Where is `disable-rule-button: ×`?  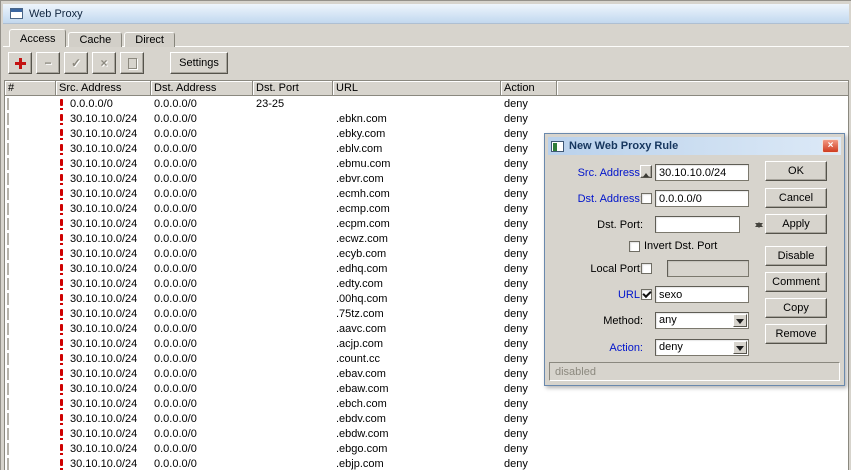
disable-rule-button: × is located at coordinates (104, 63).